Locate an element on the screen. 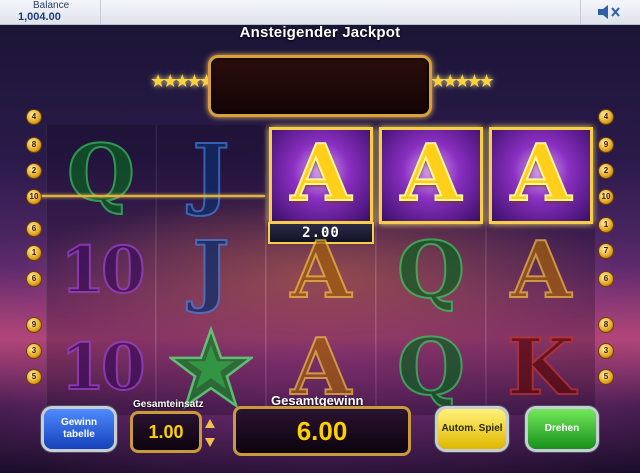 This screenshot has height=473, width=640. line-marker-right: 6 is located at coordinates (606, 279).